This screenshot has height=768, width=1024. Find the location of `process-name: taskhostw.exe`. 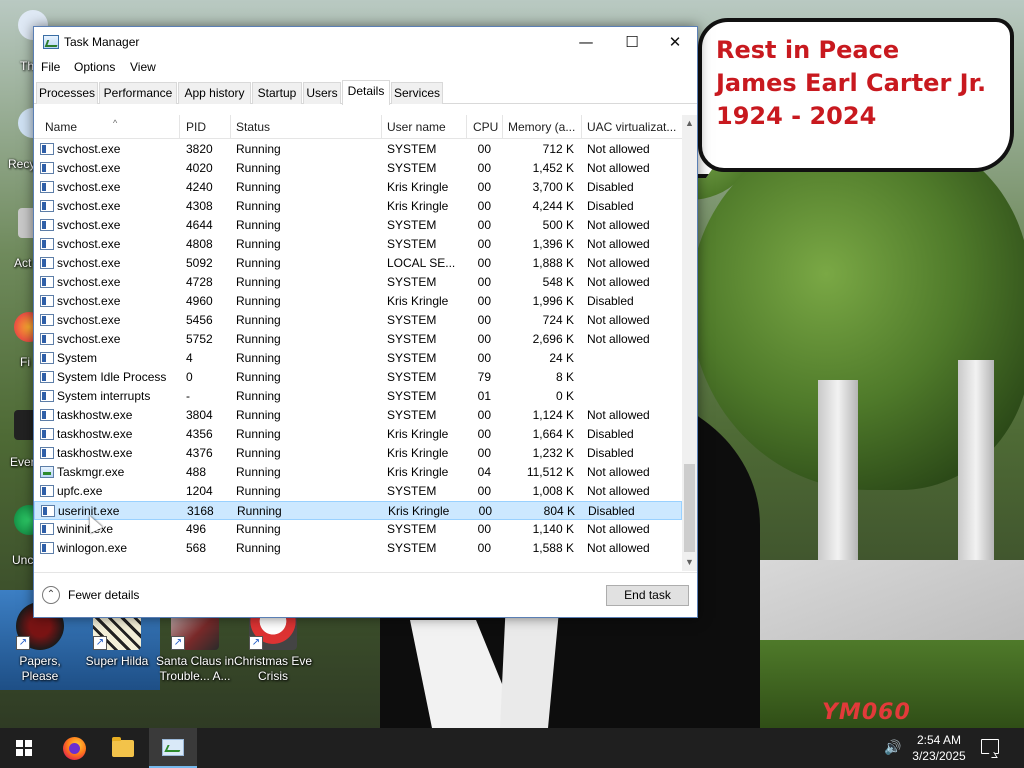

process-name: taskhostw.exe is located at coordinates (95, 453).